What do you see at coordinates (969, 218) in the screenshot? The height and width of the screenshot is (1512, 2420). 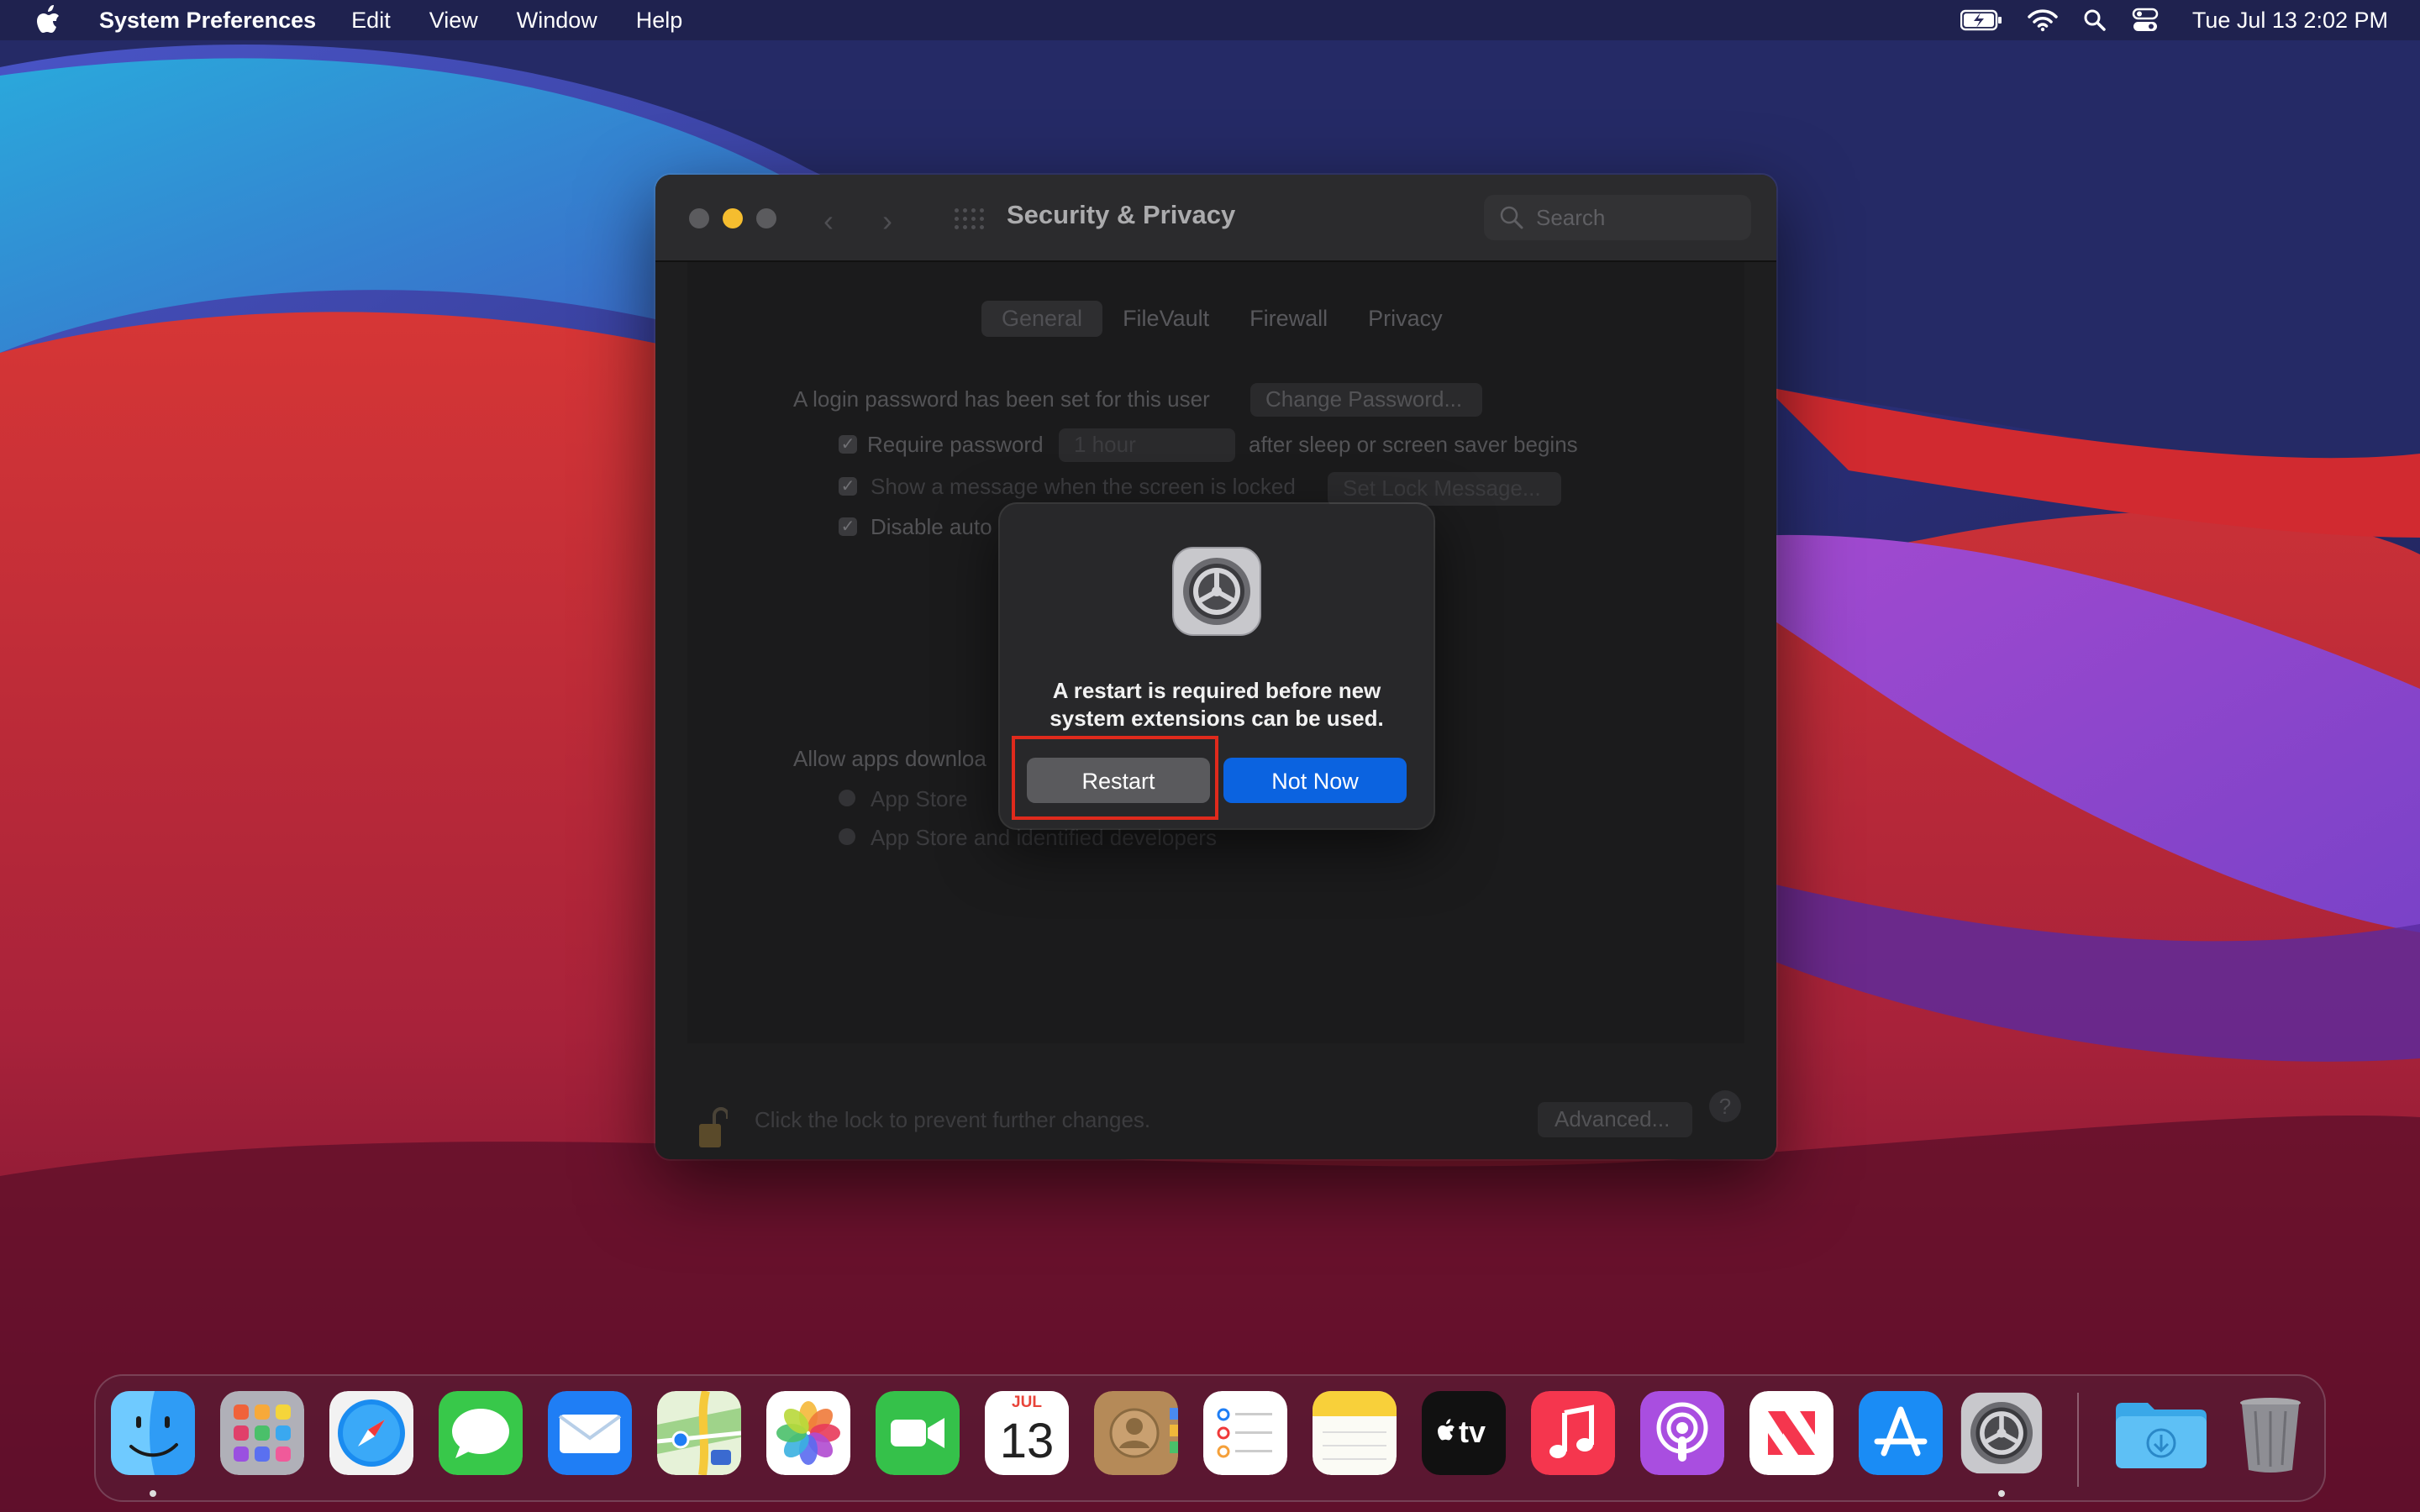 I see `show-all-grid-icon` at bounding box center [969, 218].